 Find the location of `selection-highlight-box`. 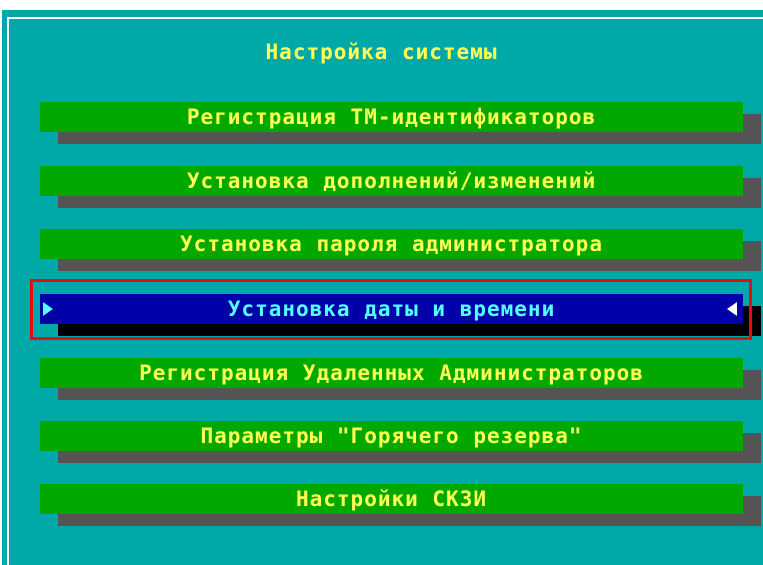

selection-highlight-box is located at coordinates (391, 309).